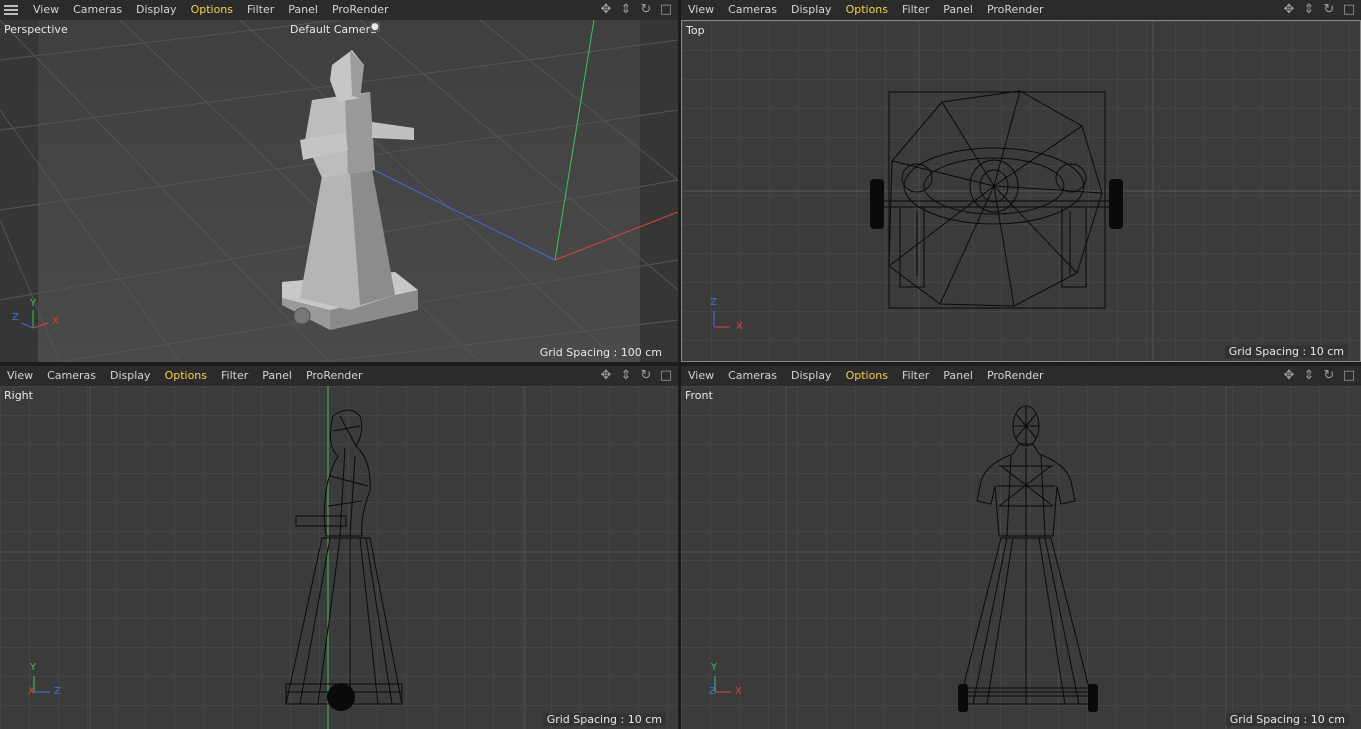 The height and width of the screenshot is (729, 1361). I want to click on viewport-name: Perspective, so click(36, 29).